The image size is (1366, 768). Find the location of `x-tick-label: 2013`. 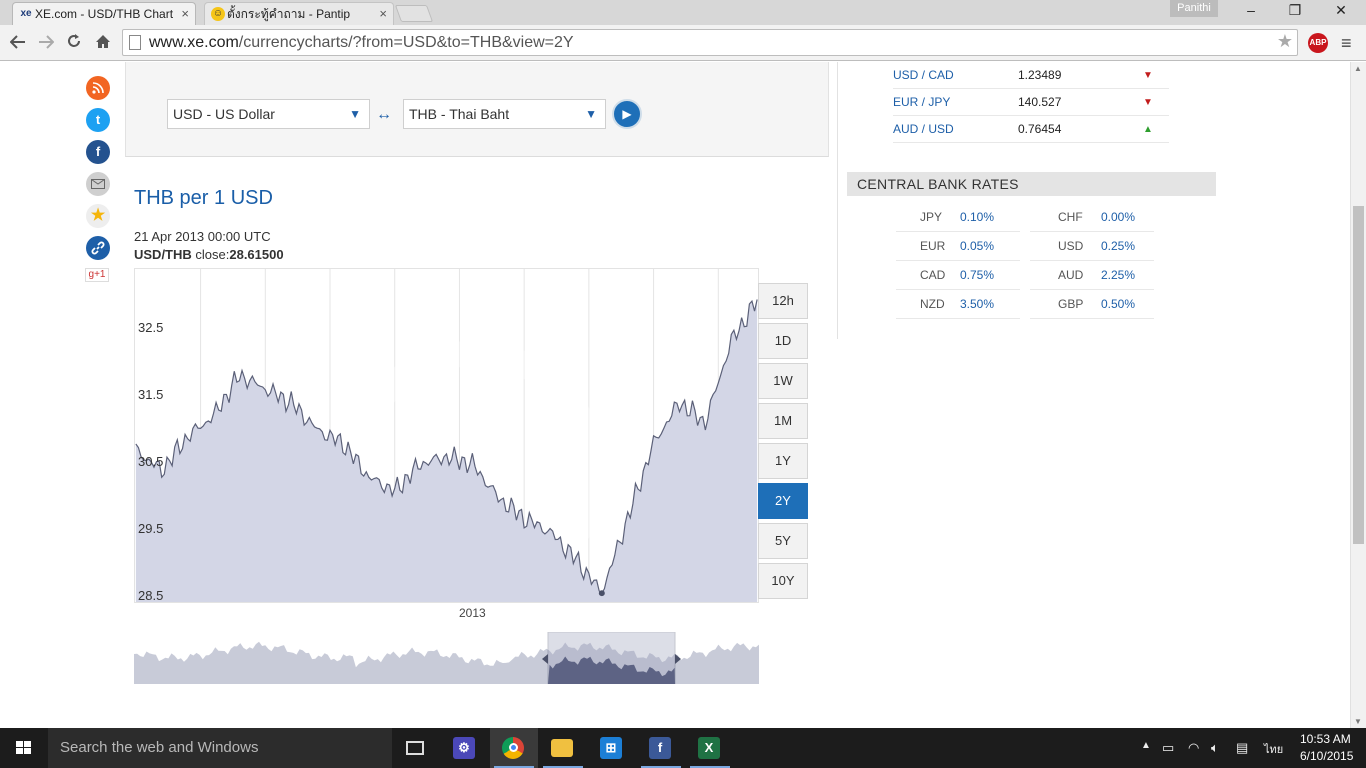

x-tick-label: 2013 is located at coordinates (472, 613).